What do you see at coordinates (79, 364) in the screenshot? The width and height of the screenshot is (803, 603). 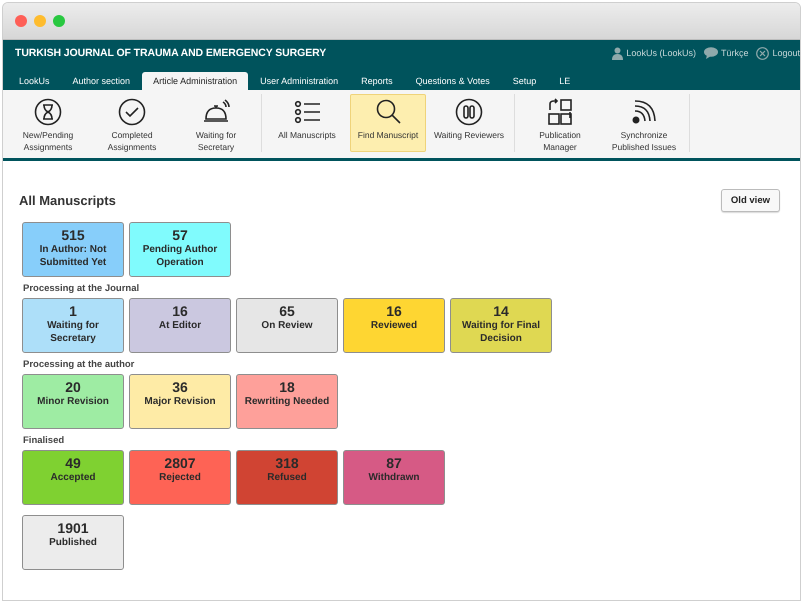 I see `section-heading: Processing at the author` at bounding box center [79, 364].